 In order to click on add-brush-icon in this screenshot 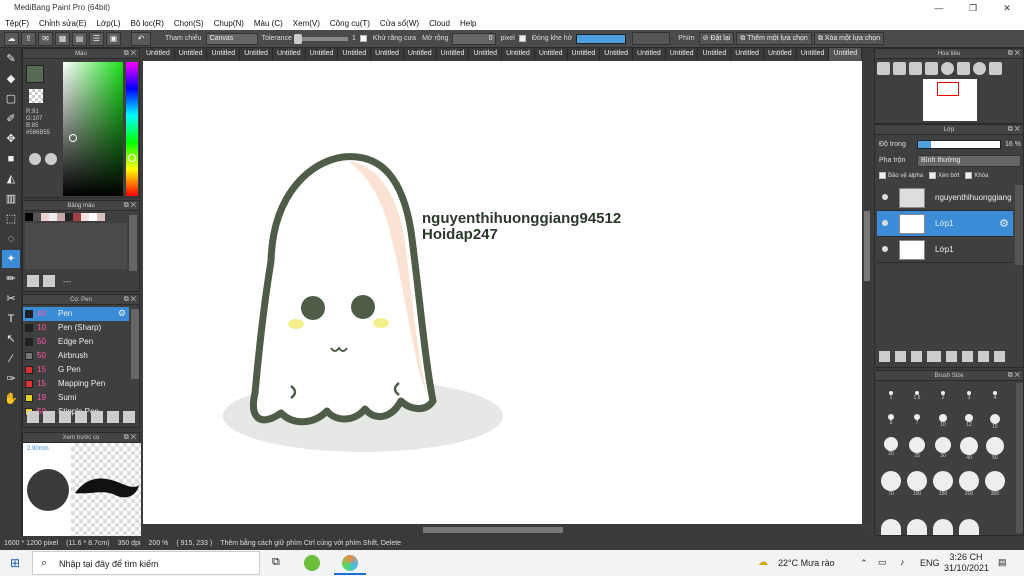, I will do `click(33, 417)`.